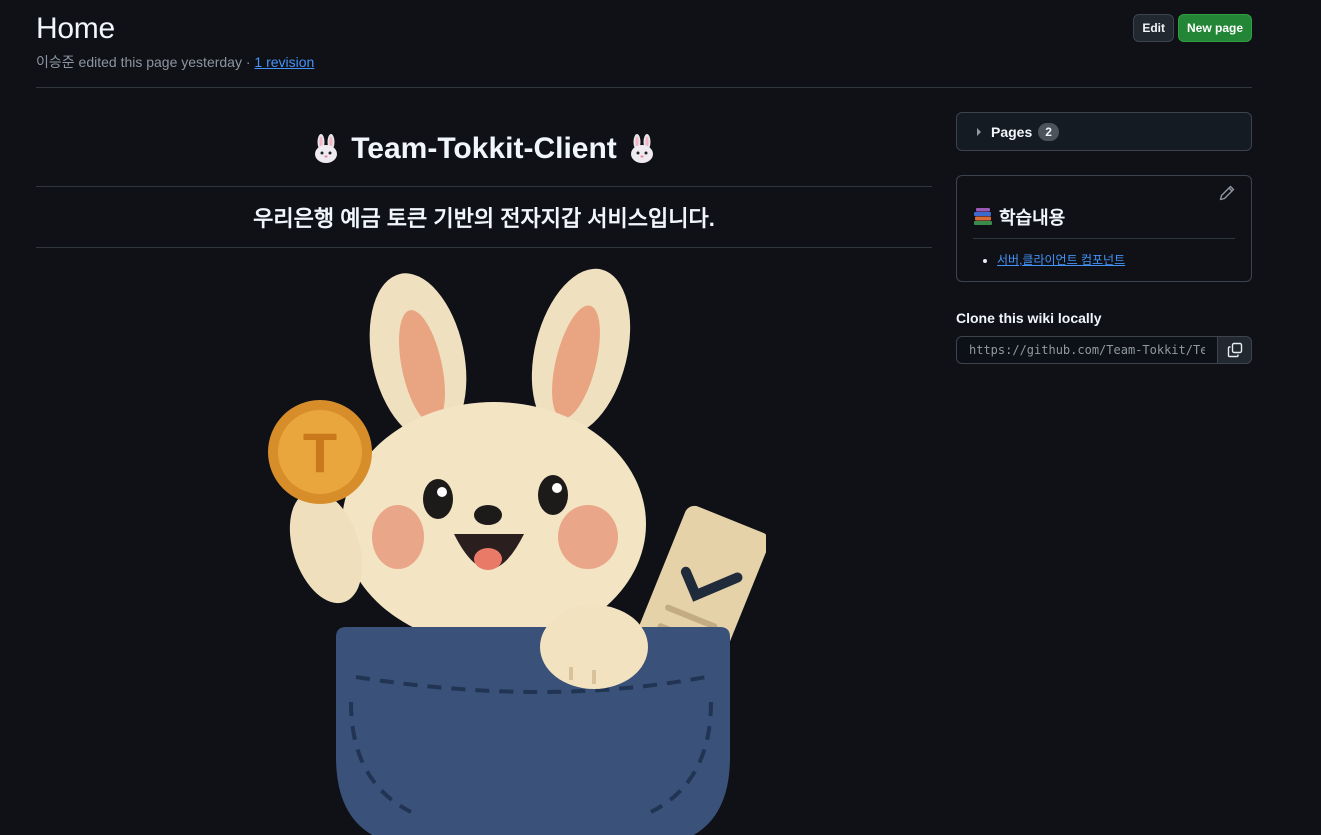  What do you see at coordinates (484, 217) in the screenshot?
I see `wiki-subheading: 우리은행 예금 토큰 기반의 전자지갑 서비스입니다.` at bounding box center [484, 217].